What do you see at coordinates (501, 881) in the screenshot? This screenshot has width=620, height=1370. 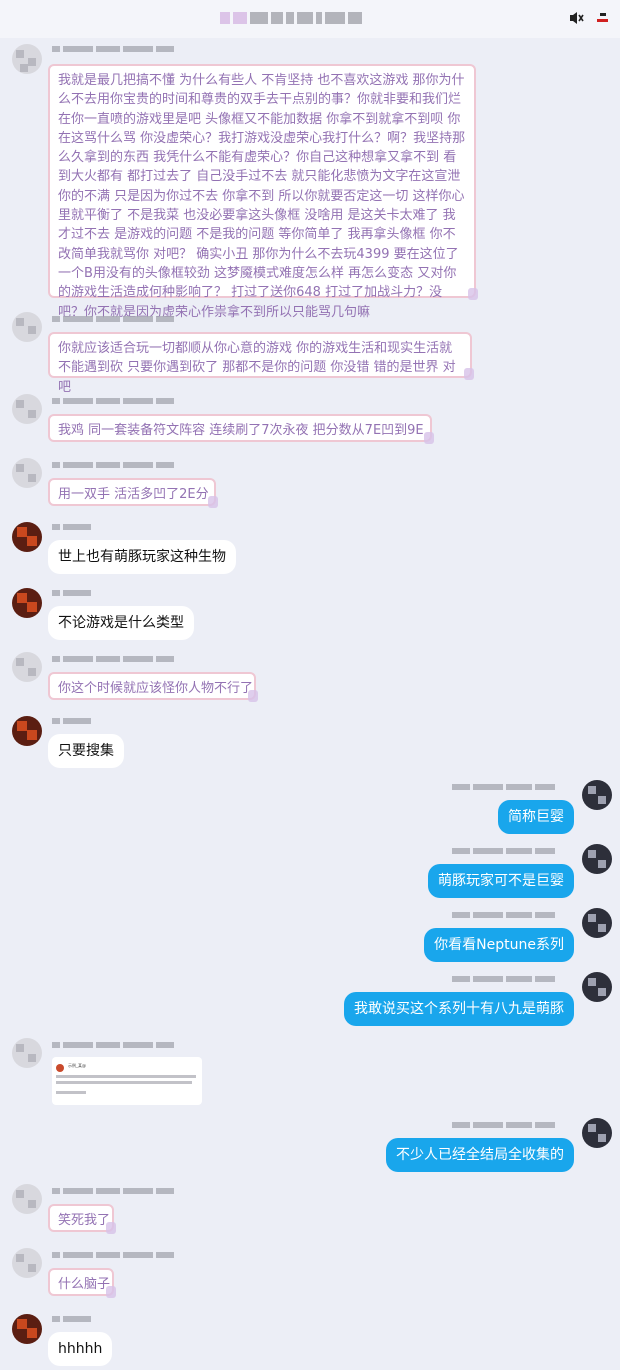 I see `message-bubble: 萌豚玩家可不是巨婴` at bounding box center [501, 881].